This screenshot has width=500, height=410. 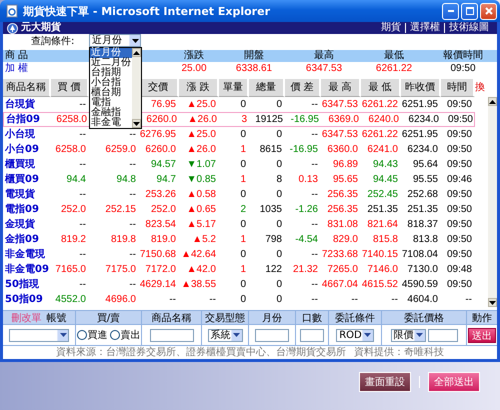 What do you see at coordinates (27, 299) in the screenshot?
I see `product-name: 50指09` at bounding box center [27, 299].